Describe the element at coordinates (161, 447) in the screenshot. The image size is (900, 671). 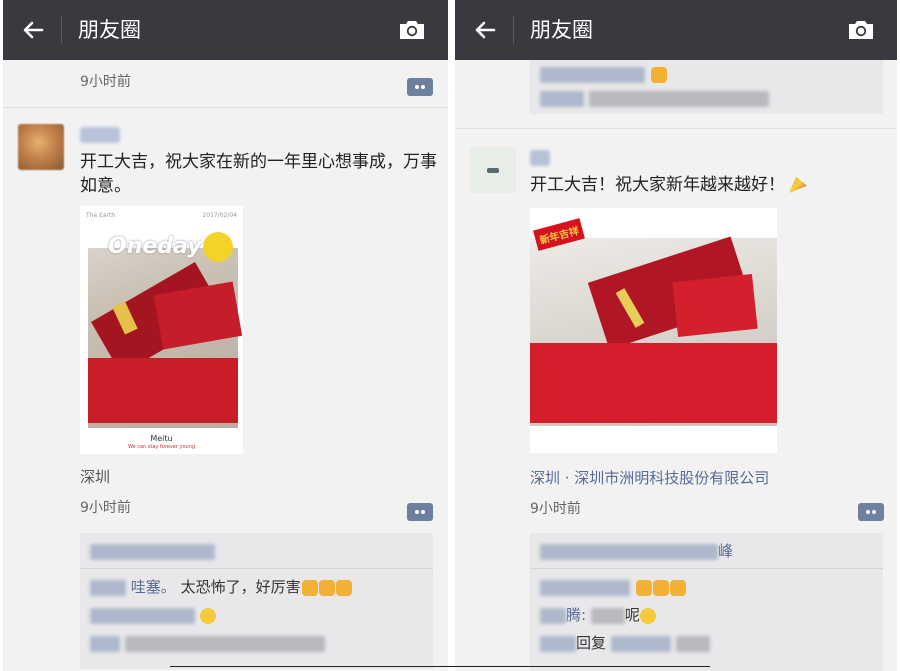
I see `photo-footer-sub: We can stay forever young` at that location.